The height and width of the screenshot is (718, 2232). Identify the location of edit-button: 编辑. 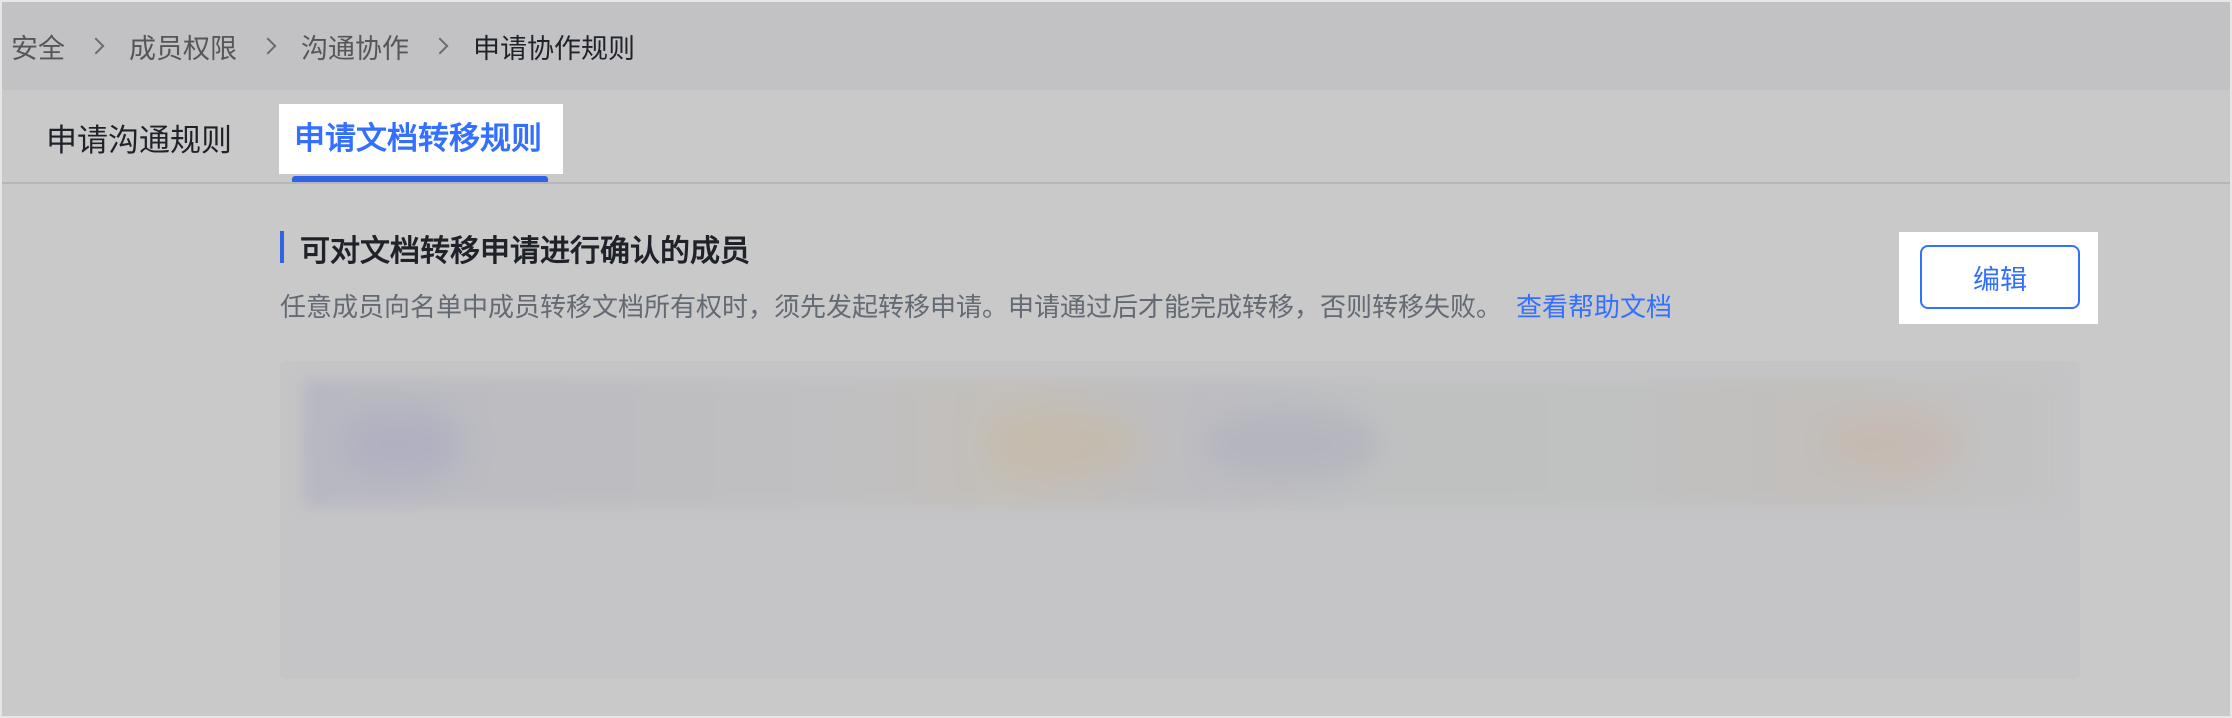
(2000, 277).